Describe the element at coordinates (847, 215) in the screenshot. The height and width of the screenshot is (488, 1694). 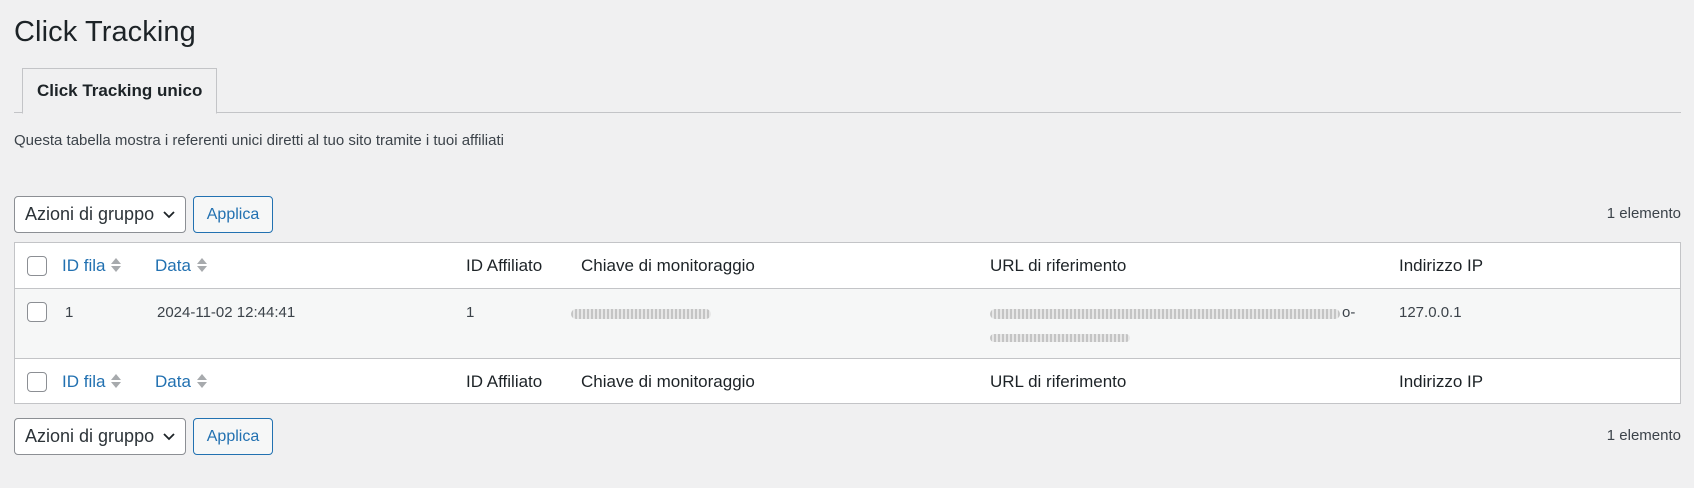
I see `tablenav-top: Azioni di gruppo Applica 1 elemento` at that location.